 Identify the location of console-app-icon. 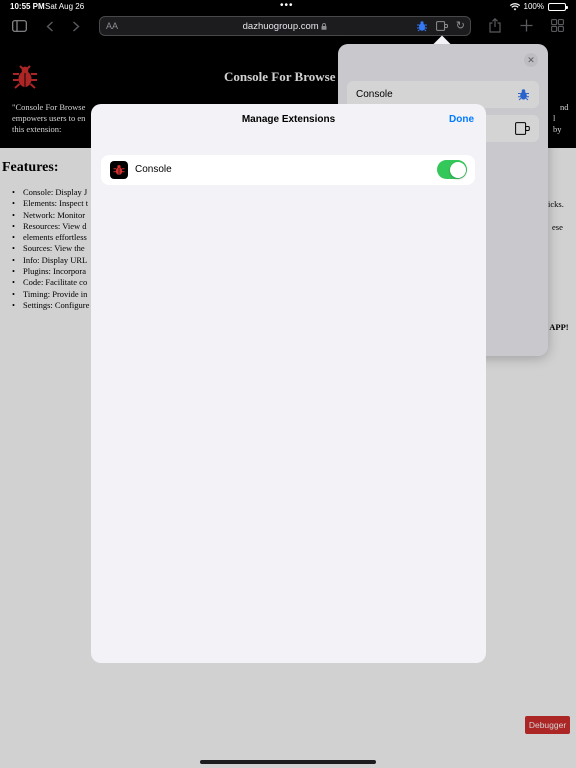
(119, 170).